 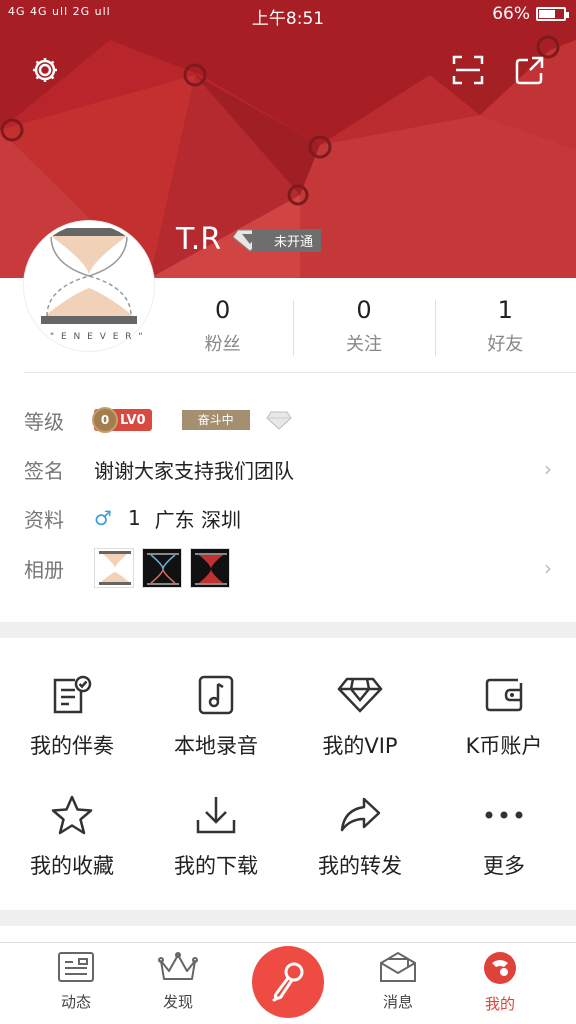 What do you see at coordinates (199, 239) in the screenshot?
I see `username: T.R` at bounding box center [199, 239].